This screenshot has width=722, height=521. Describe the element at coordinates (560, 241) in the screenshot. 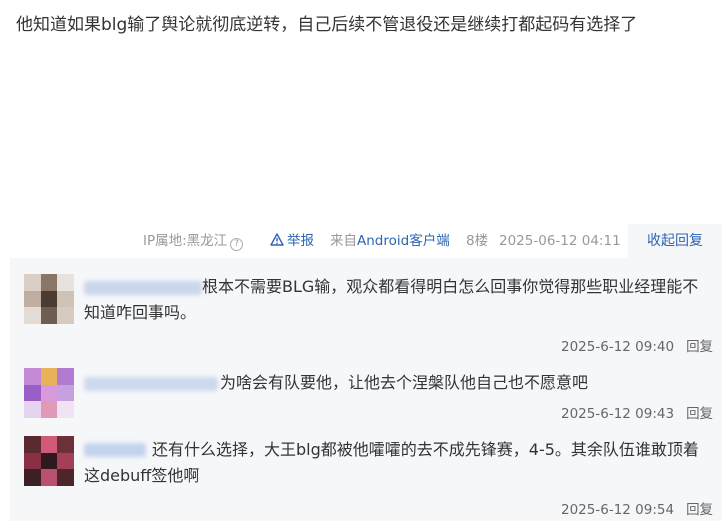

I see `post-timestamp: 2025-06-12 04:11` at that location.